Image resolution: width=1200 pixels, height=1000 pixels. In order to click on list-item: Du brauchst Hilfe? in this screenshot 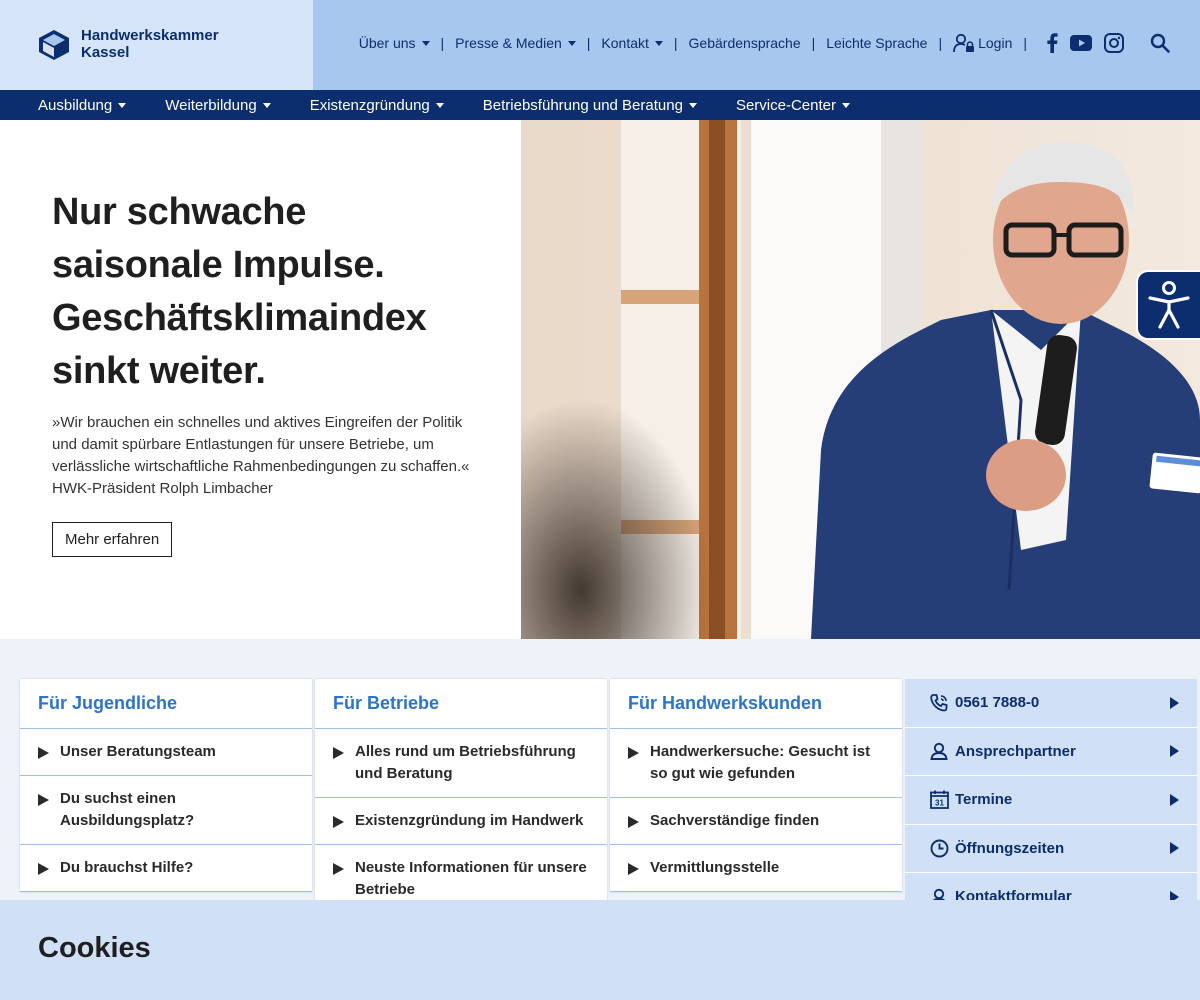, I will do `click(166, 868)`.